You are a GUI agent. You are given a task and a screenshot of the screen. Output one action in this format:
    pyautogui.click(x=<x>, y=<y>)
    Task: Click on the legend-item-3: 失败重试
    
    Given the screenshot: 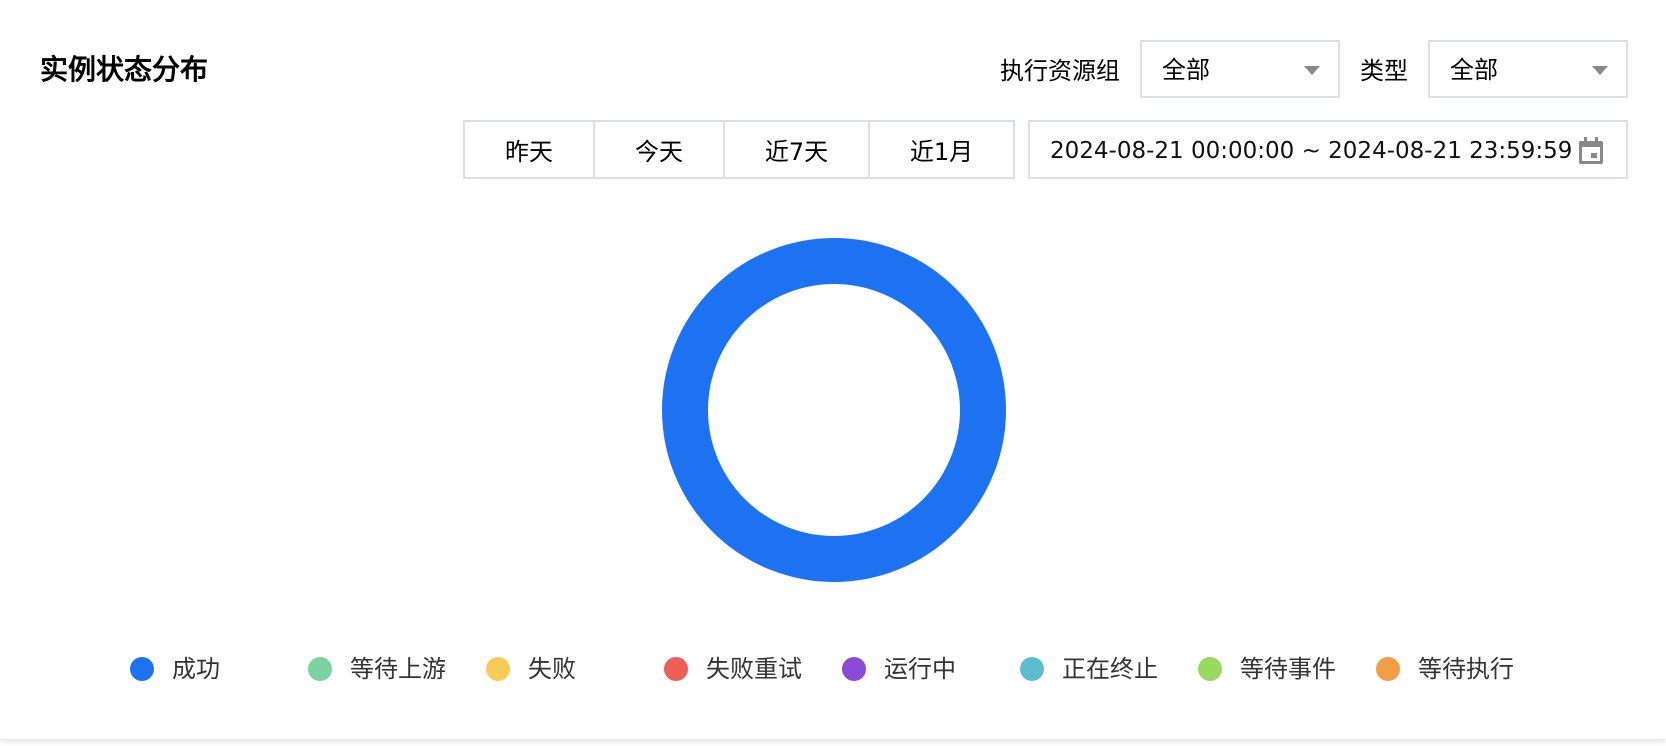 What is the action you would take?
    pyautogui.click(x=733, y=669)
    